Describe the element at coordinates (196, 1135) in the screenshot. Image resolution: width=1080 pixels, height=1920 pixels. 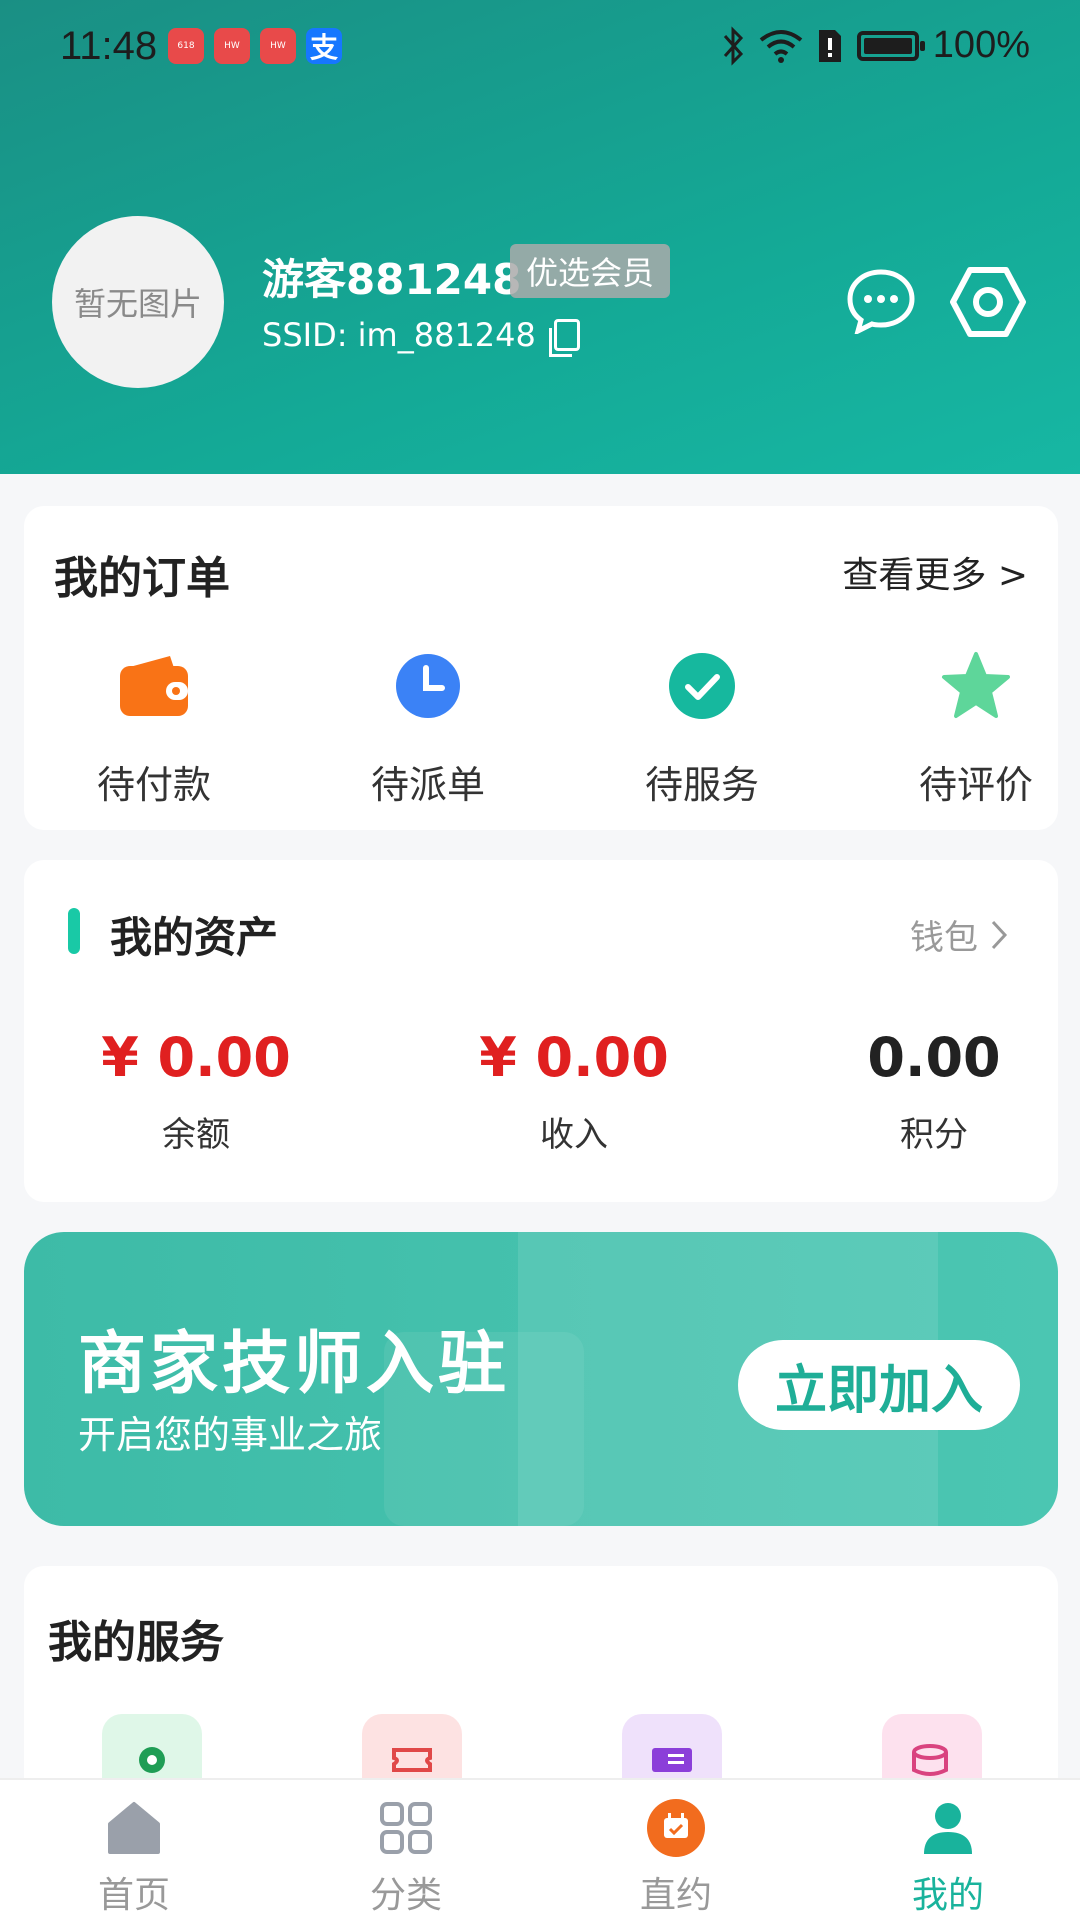
I see `asset-label: 余额` at that location.